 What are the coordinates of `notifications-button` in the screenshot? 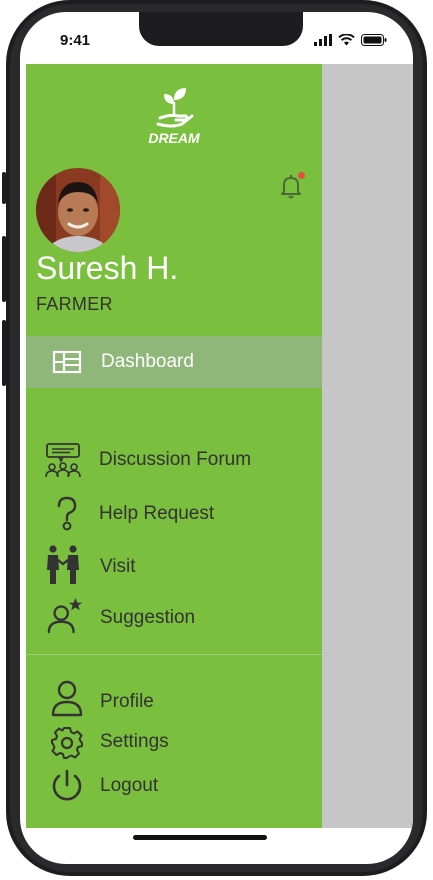 It's located at (292, 186).